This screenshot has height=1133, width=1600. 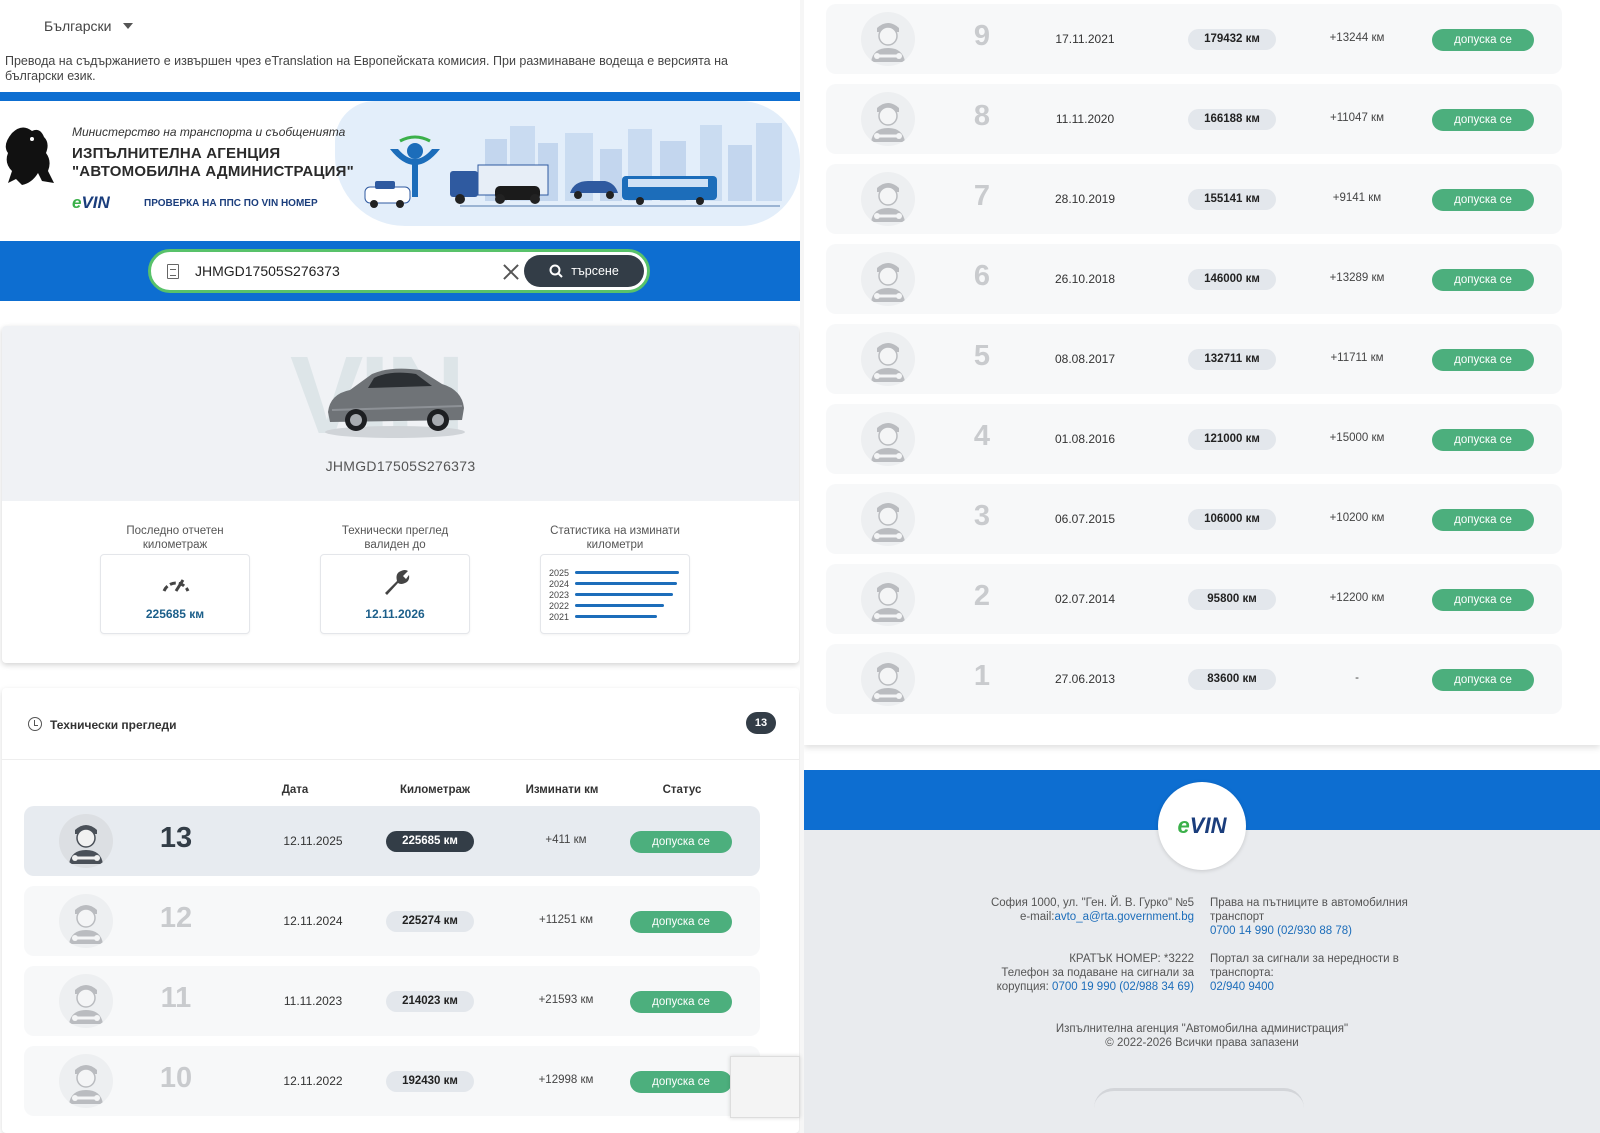 I want to click on inspection-date: 01.08.2016, so click(x=1085, y=439).